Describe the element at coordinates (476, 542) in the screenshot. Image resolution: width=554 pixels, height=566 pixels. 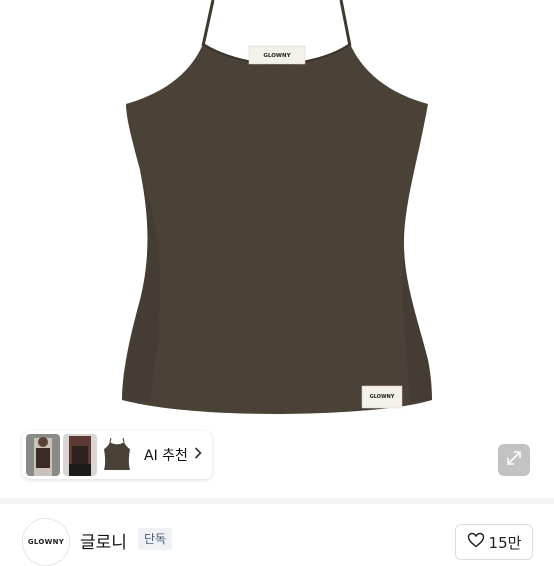
I see `heart-outline-icon` at that location.